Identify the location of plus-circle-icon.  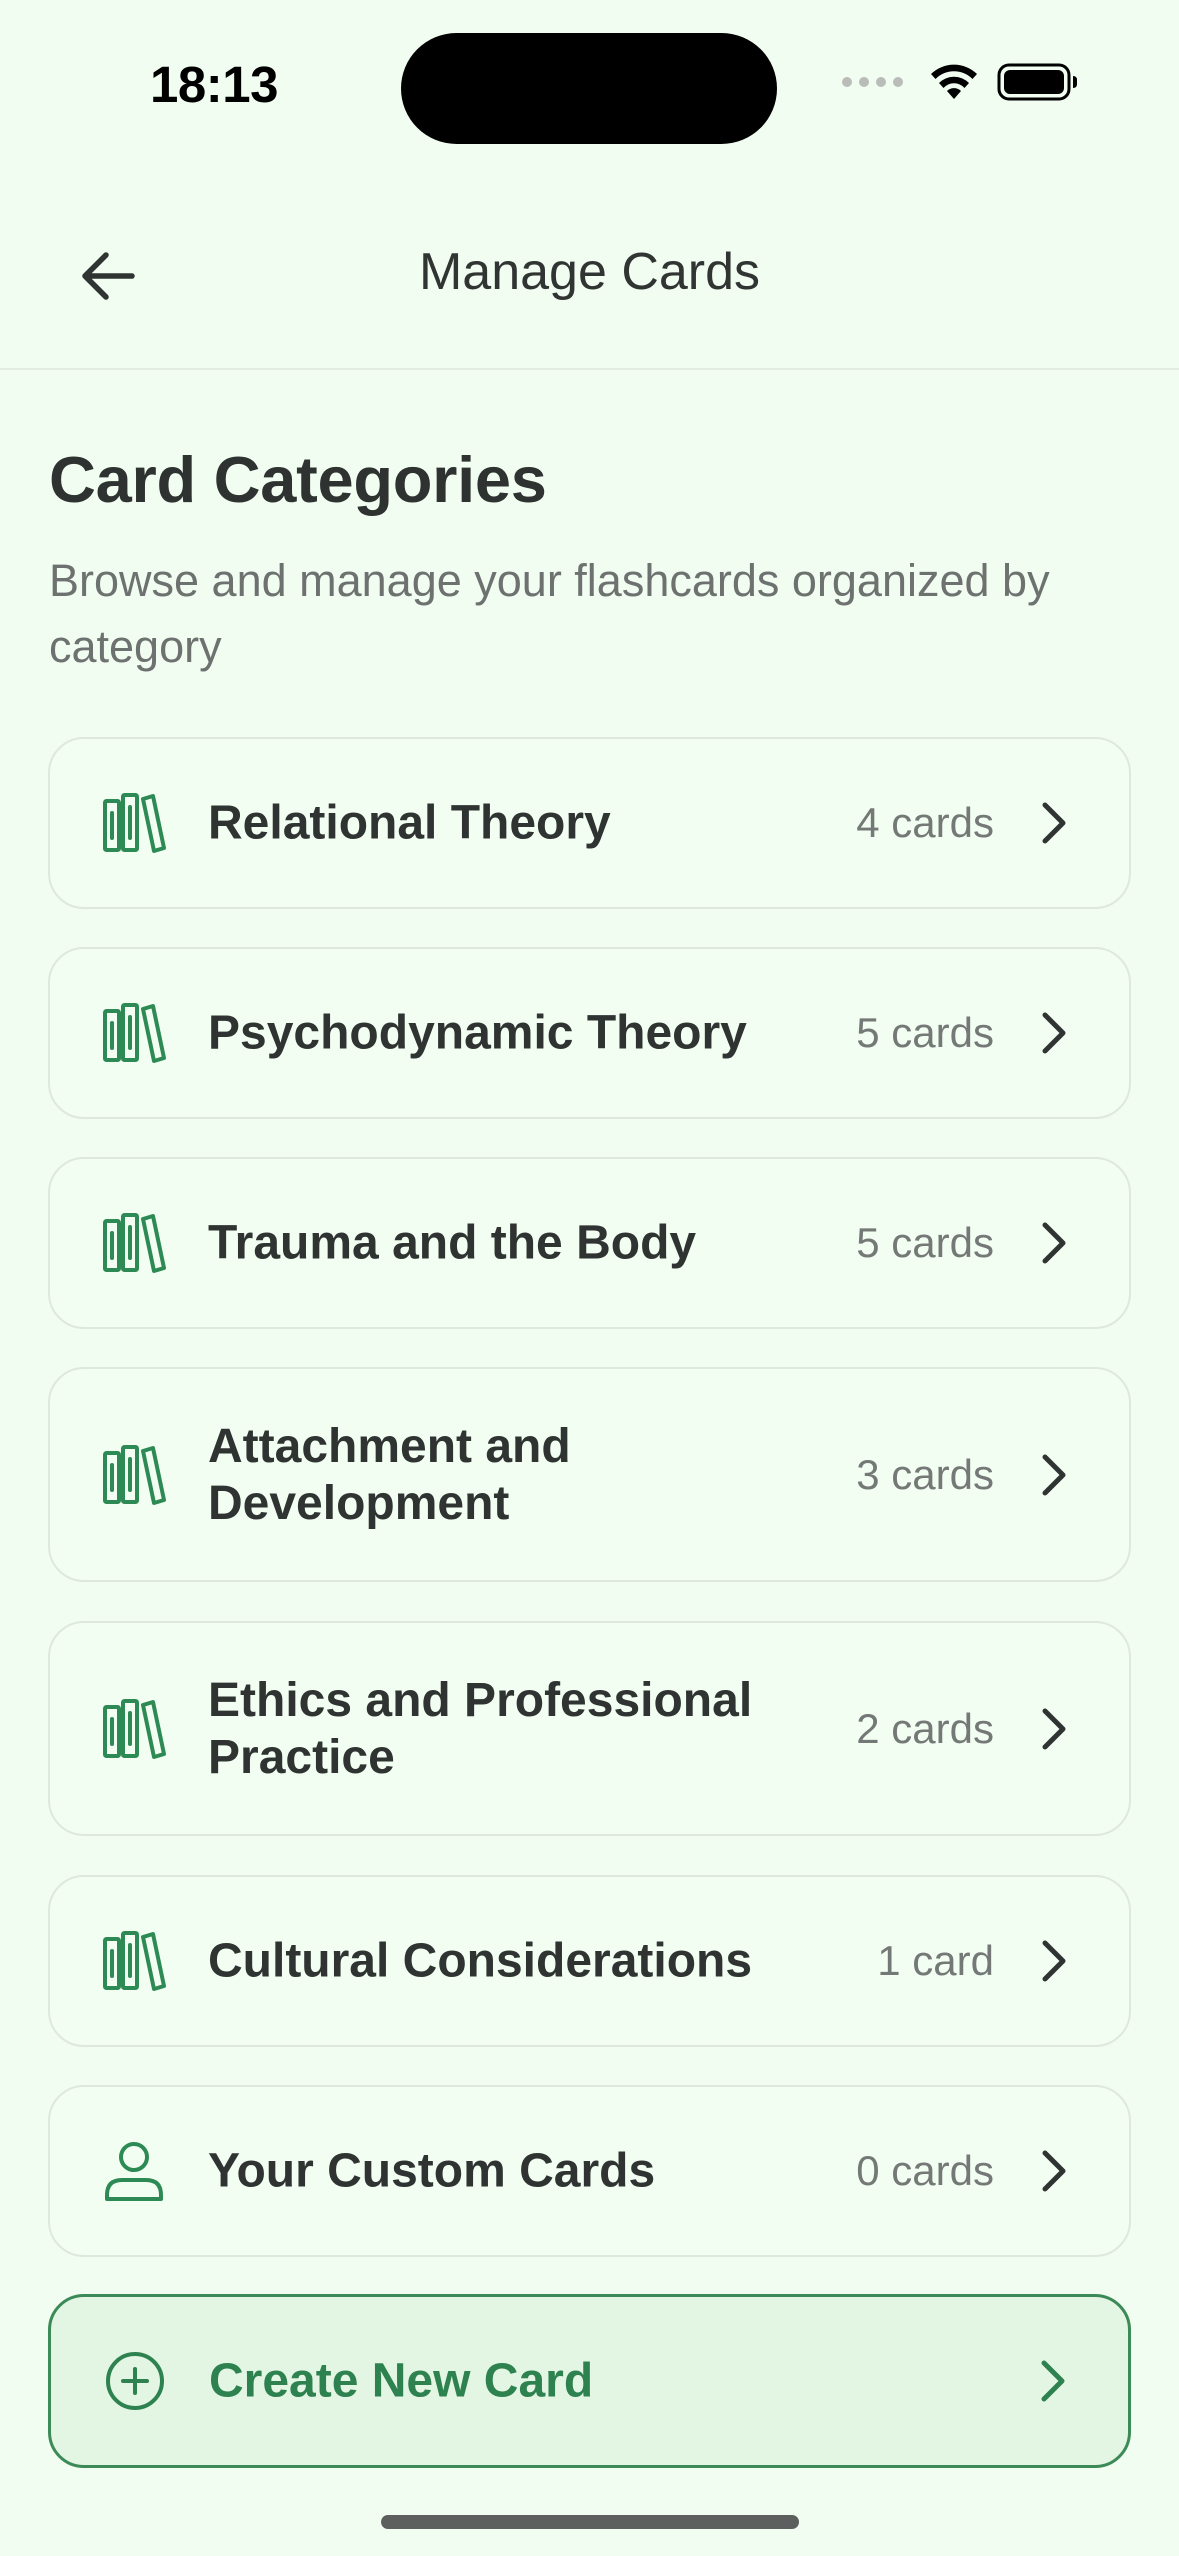
(135, 2381).